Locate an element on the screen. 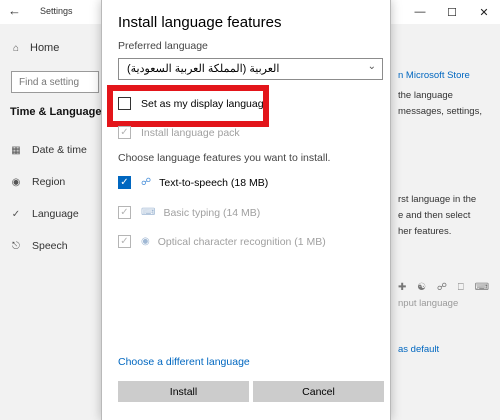 This screenshot has width=500, height=420. basic-typing-checkbox: ✓ is located at coordinates (124, 212).